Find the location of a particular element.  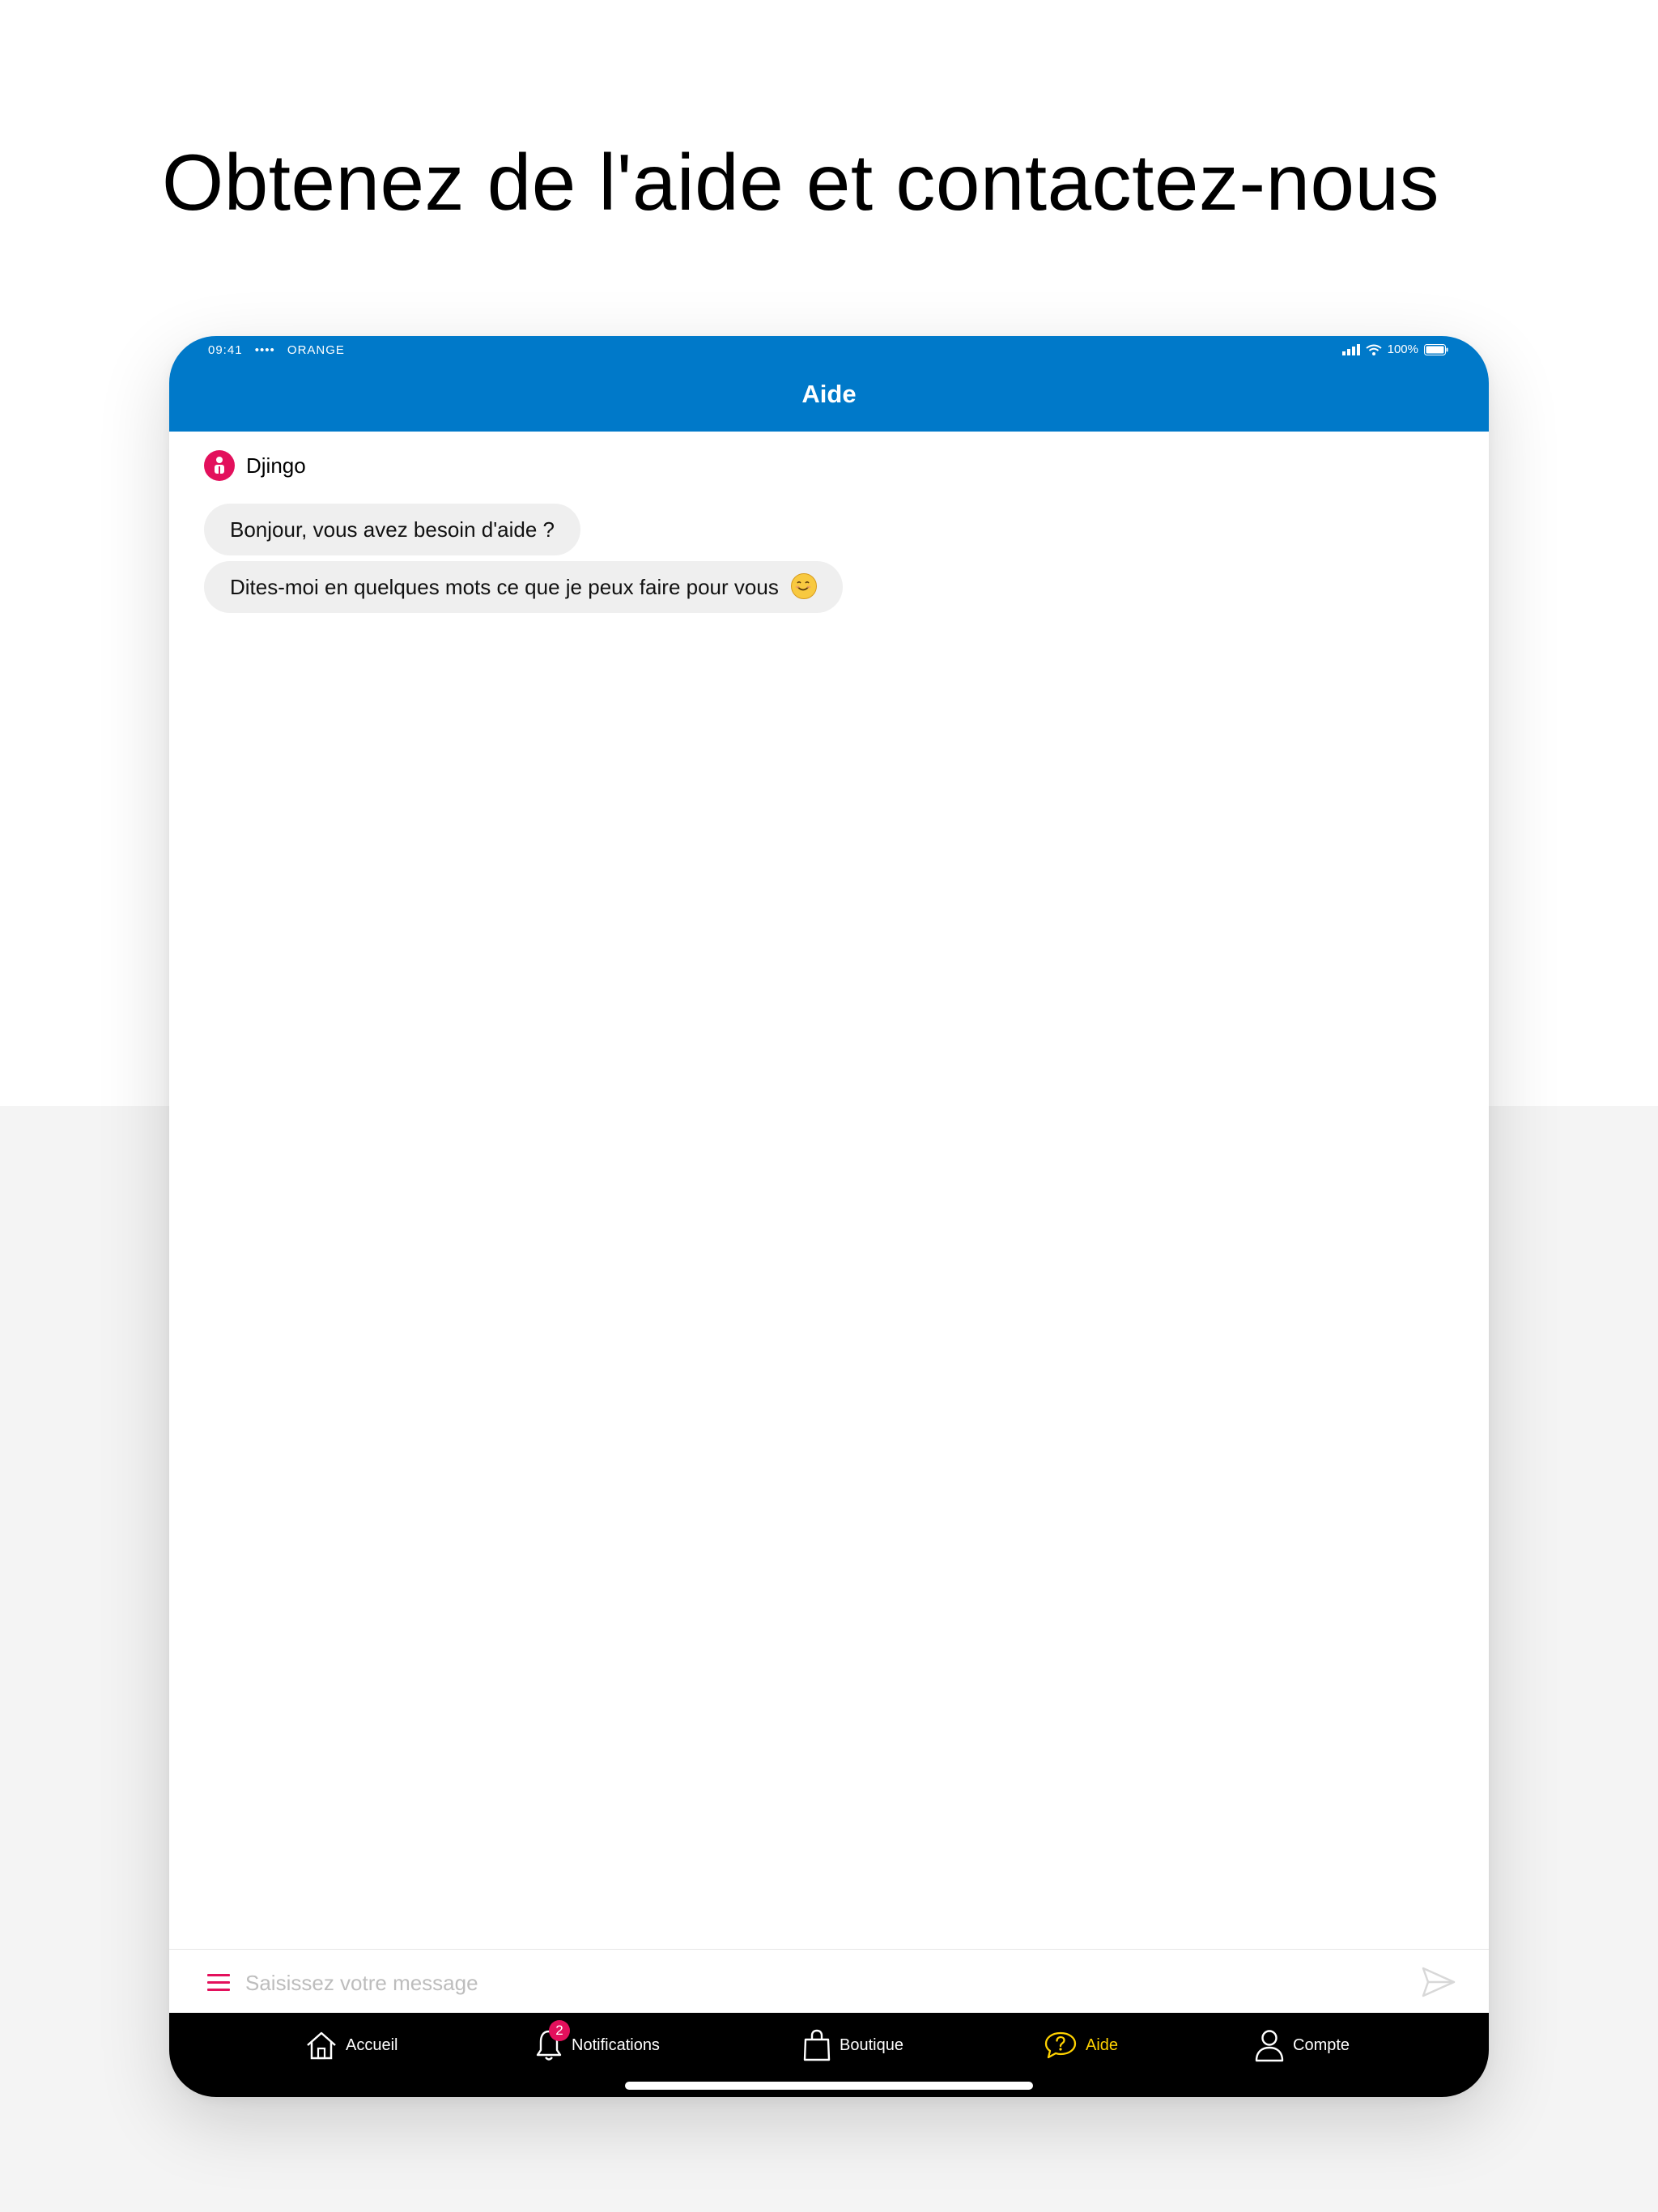

bot-avatar-icon is located at coordinates (219, 466).